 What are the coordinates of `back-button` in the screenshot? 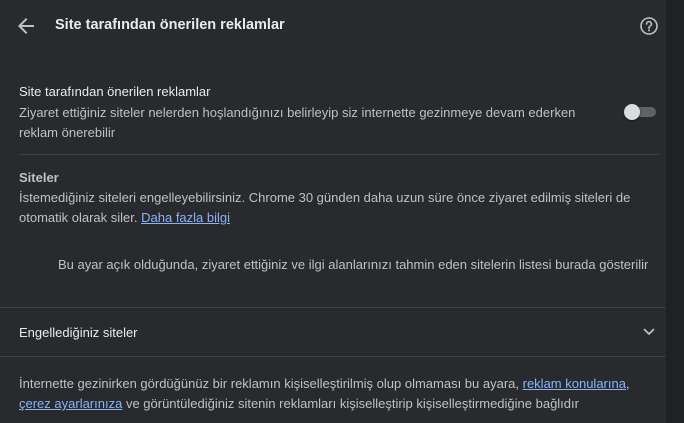 It's located at (26, 26).